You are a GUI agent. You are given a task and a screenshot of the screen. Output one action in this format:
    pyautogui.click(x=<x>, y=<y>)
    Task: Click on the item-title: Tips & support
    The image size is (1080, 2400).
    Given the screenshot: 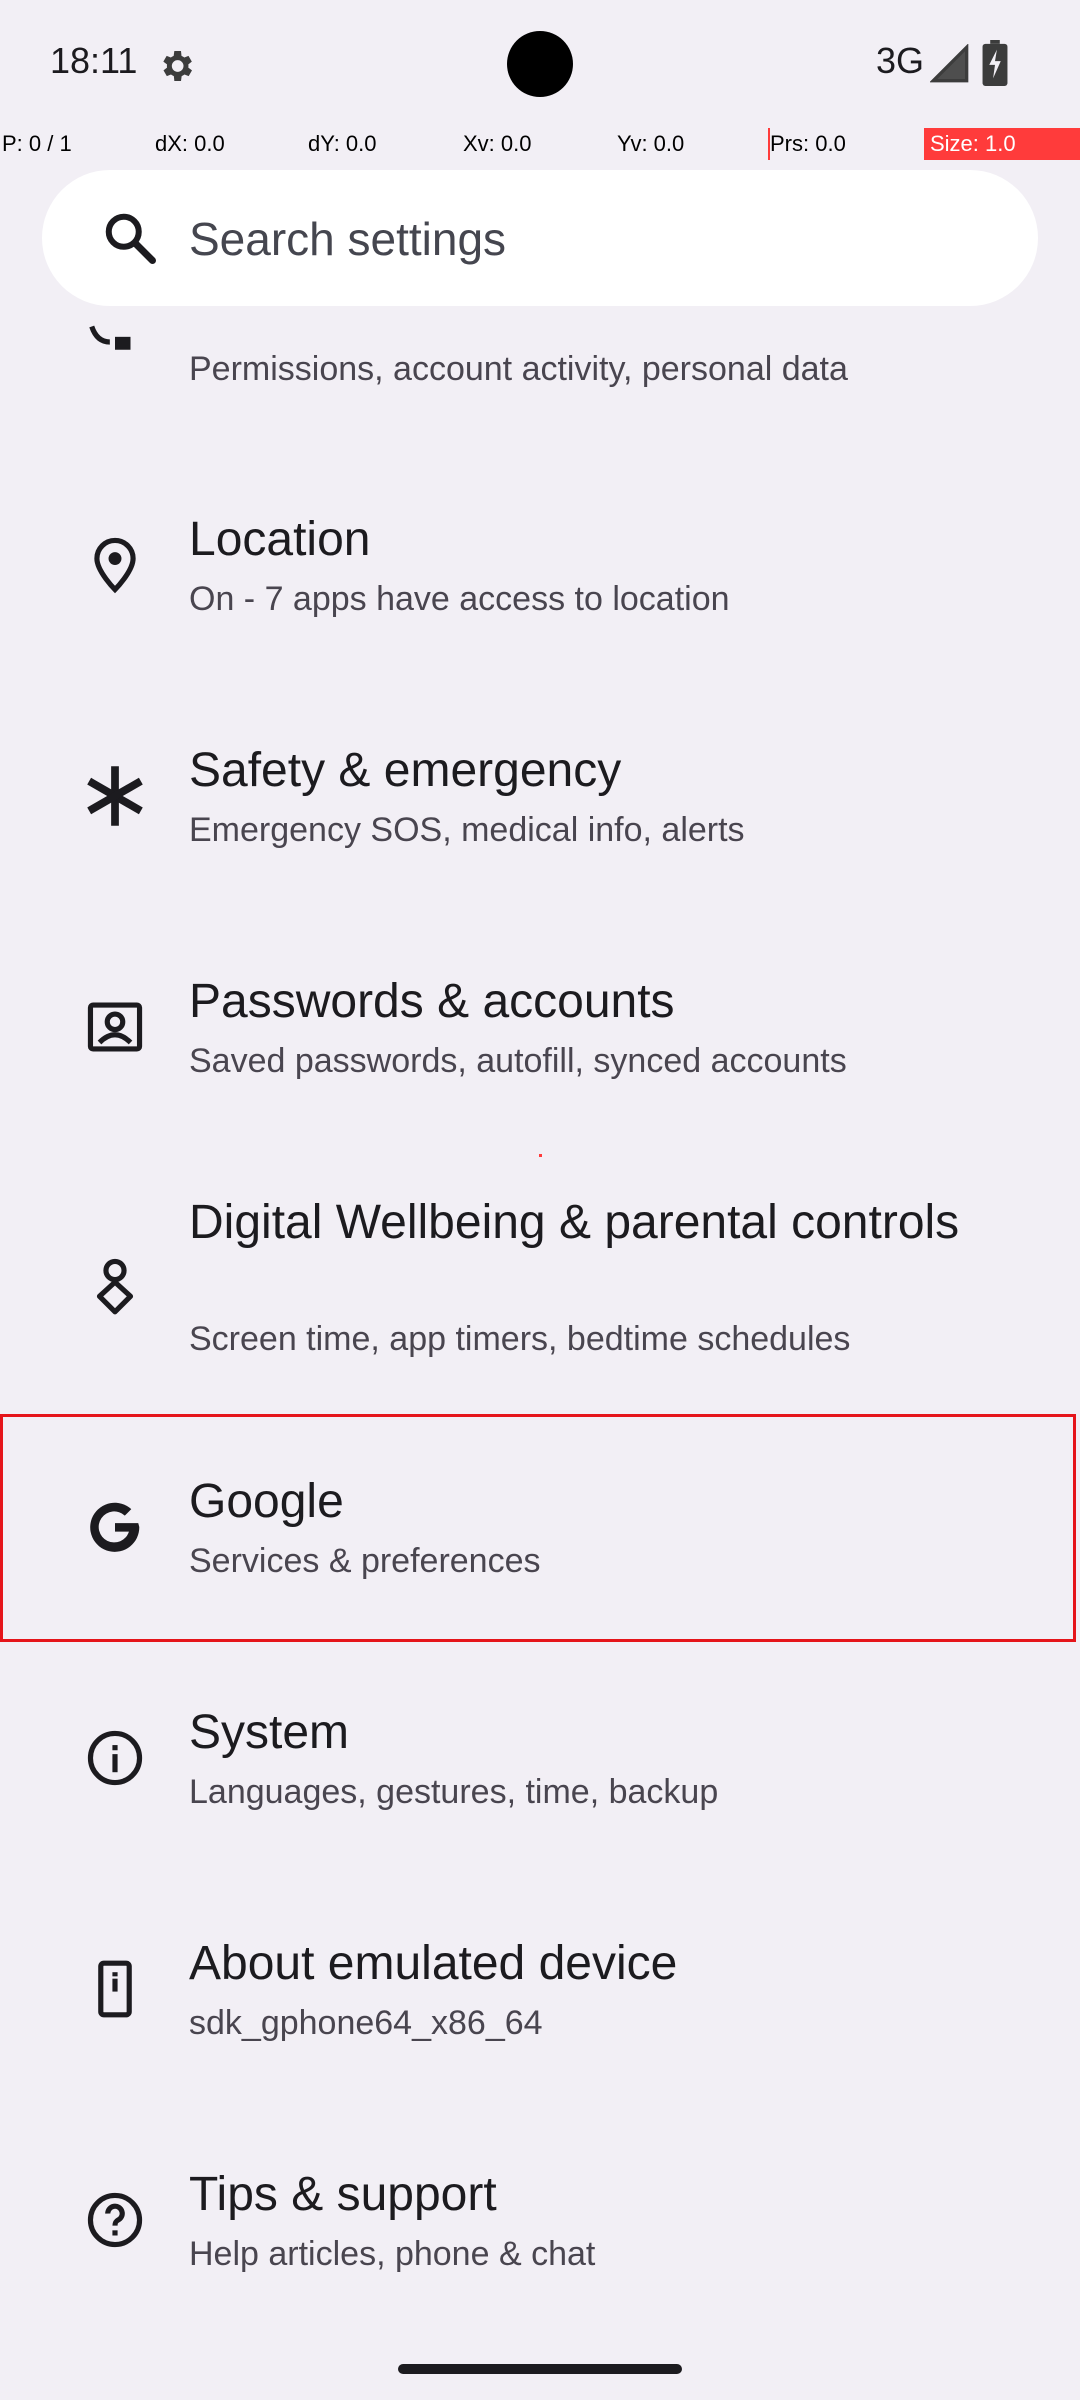 What is the action you would take?
    pyautogui.click(x=343, y=2194)
    